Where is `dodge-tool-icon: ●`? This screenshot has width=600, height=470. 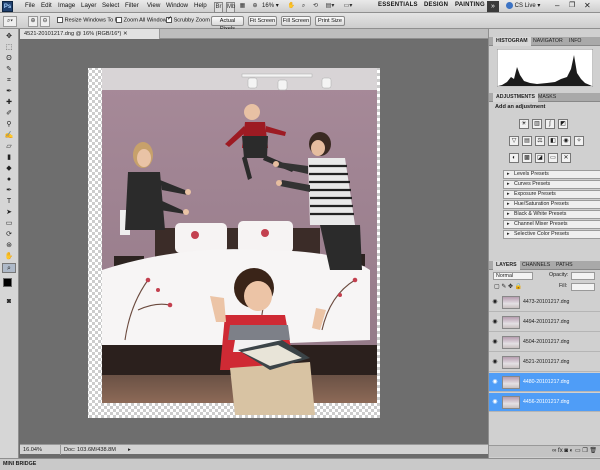 dodge-tool-icon: ● is located at coordinates (9, 180).